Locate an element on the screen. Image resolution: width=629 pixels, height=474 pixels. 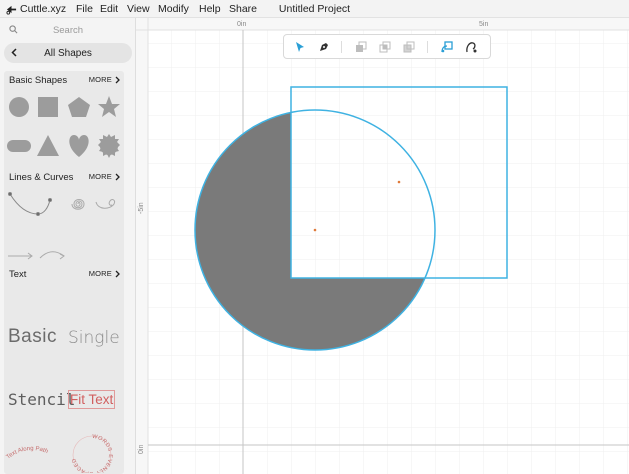
basic-shapes-section: Basic Shapes MORE is located at coordinates (64, 122).